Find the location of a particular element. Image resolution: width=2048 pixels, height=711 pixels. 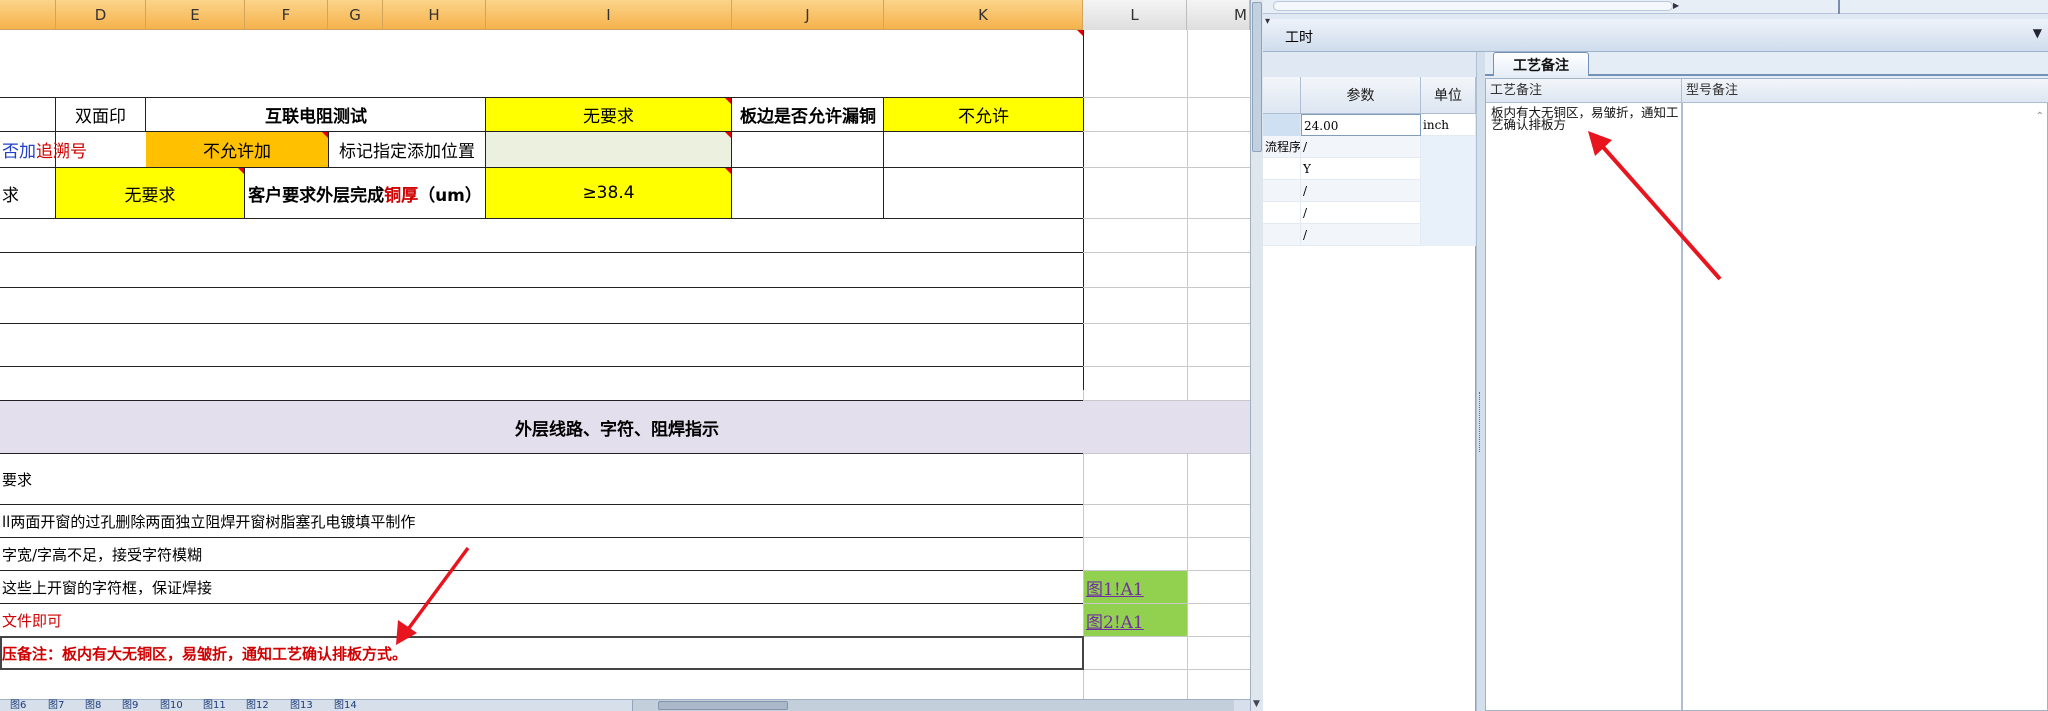

cell-traceability-value: 不允许加 is located at coordinates (237, 149).